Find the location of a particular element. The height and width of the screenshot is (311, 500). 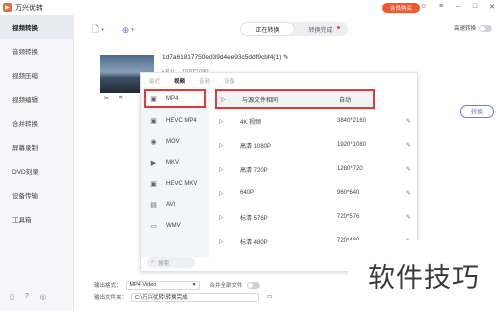

quality-resolution: 1920*1080 is located at coordinates (352, 145).